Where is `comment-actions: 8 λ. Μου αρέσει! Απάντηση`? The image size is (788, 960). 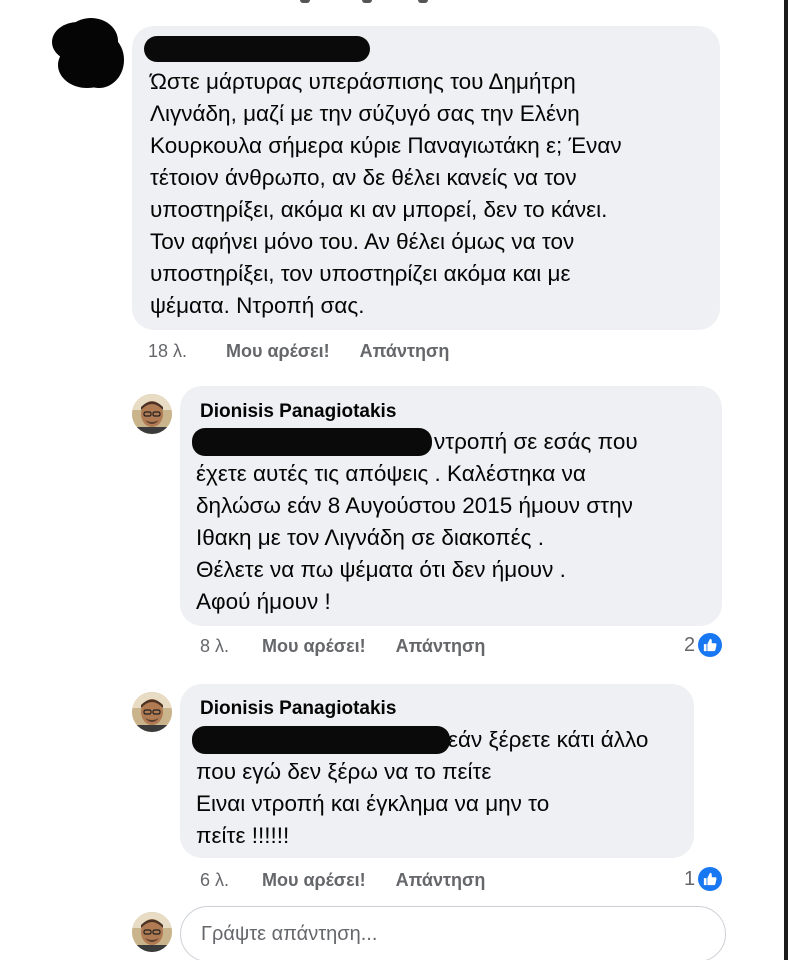
comment-actions: 8 λ. Μου αρέσει! Απάντηση is located at coordinates (342, 646).